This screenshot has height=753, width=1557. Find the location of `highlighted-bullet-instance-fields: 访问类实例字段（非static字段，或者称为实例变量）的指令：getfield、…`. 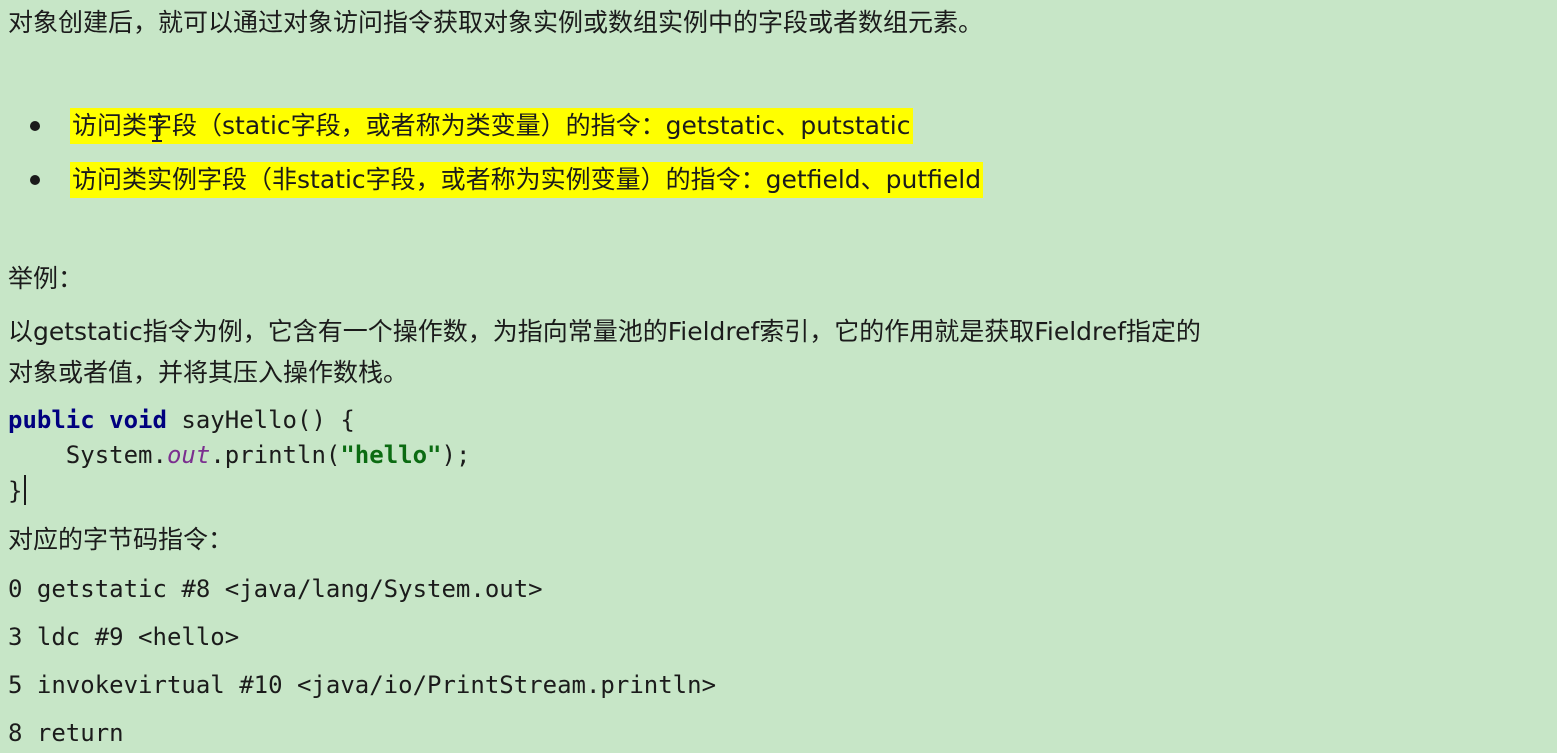

highlighted-bullet-instance-fields: 访问类实例字段（非static字段，或者称为实例变量）的指令：getfield、… is located at coordinates (527, 180).